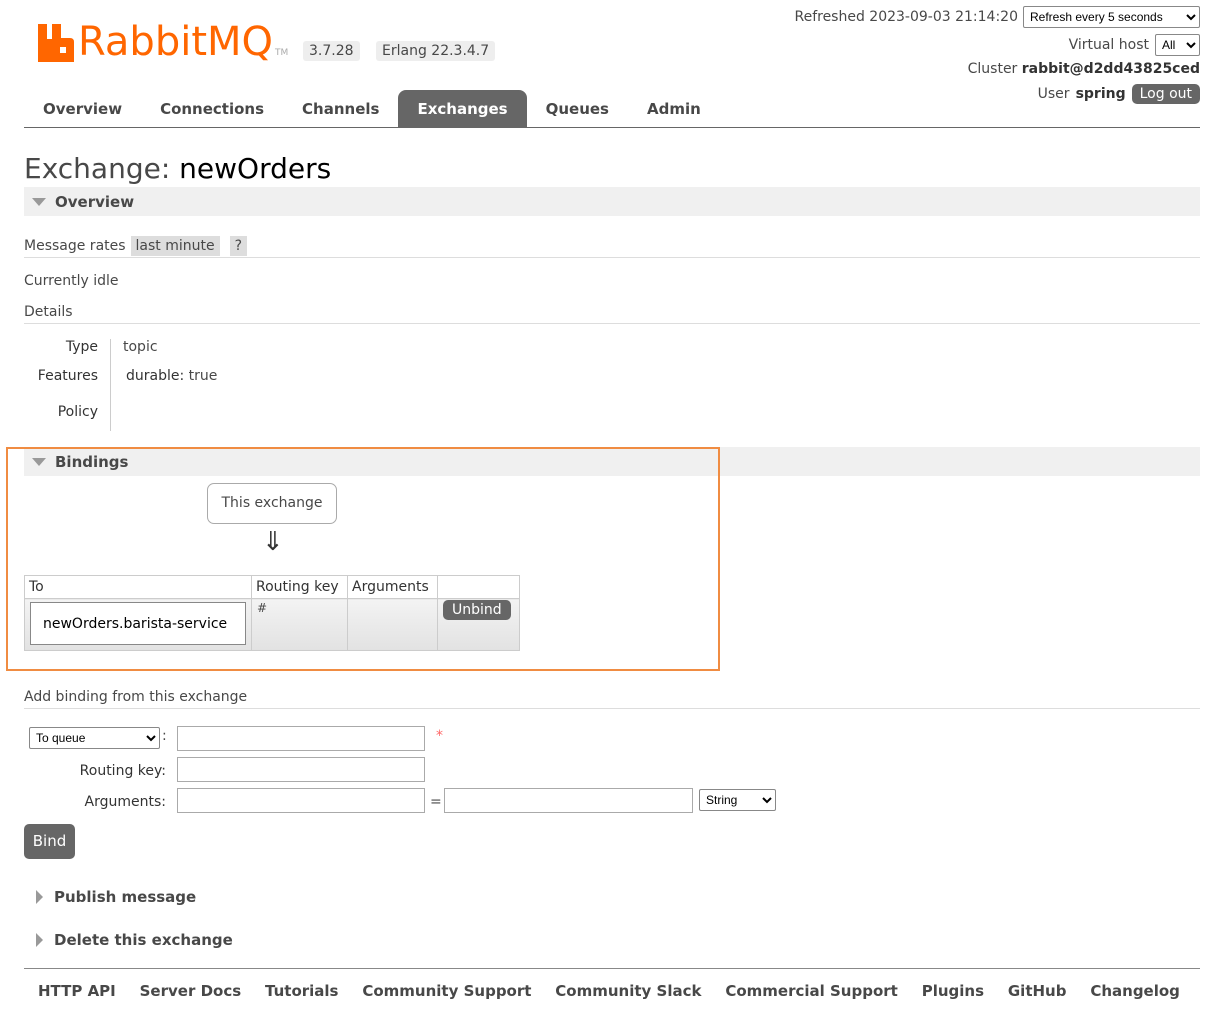 The width and height of the screenshot is (1221, 1025). I want to click on rabbitmq-logo-icon, so click(56, 43).